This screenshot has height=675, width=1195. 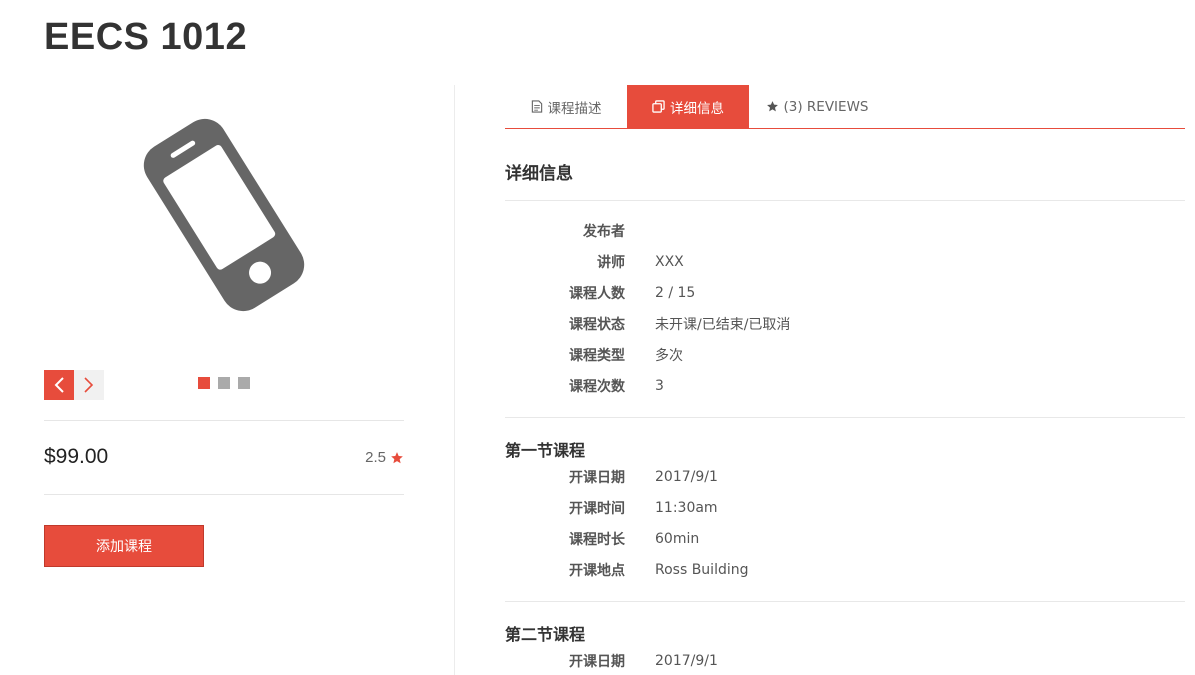 What do you see at coordinates (597, 325) in the screenshot?
I see `detail-label: 课程状态` at bounding box center [597, 325].